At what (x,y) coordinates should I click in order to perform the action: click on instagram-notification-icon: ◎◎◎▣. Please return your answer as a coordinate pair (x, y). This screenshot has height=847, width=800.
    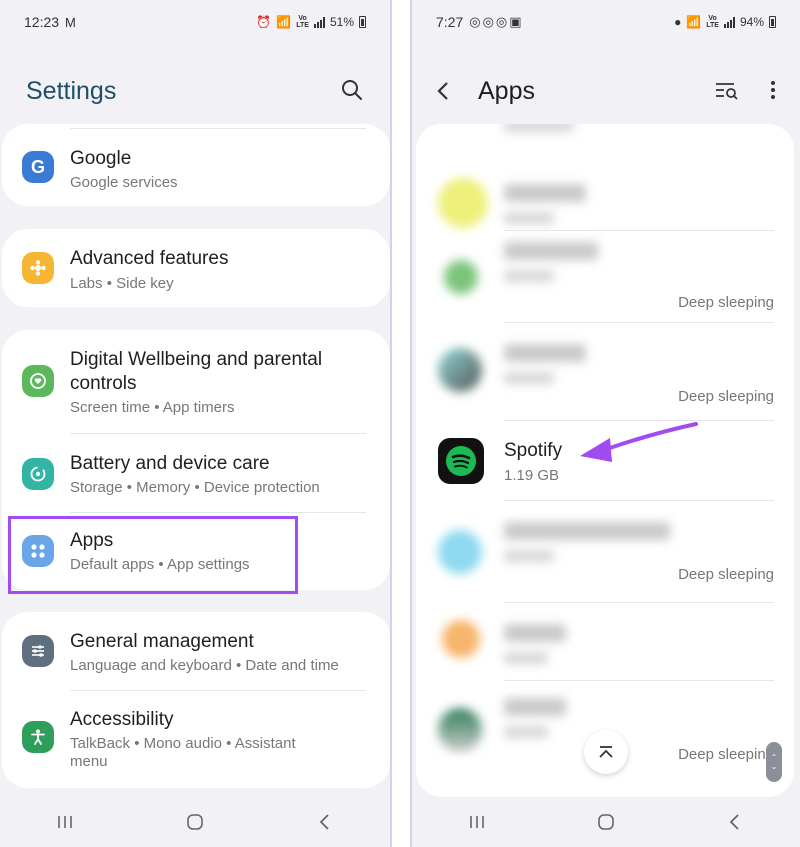
    Looking at the image, I should click on (496, 21).